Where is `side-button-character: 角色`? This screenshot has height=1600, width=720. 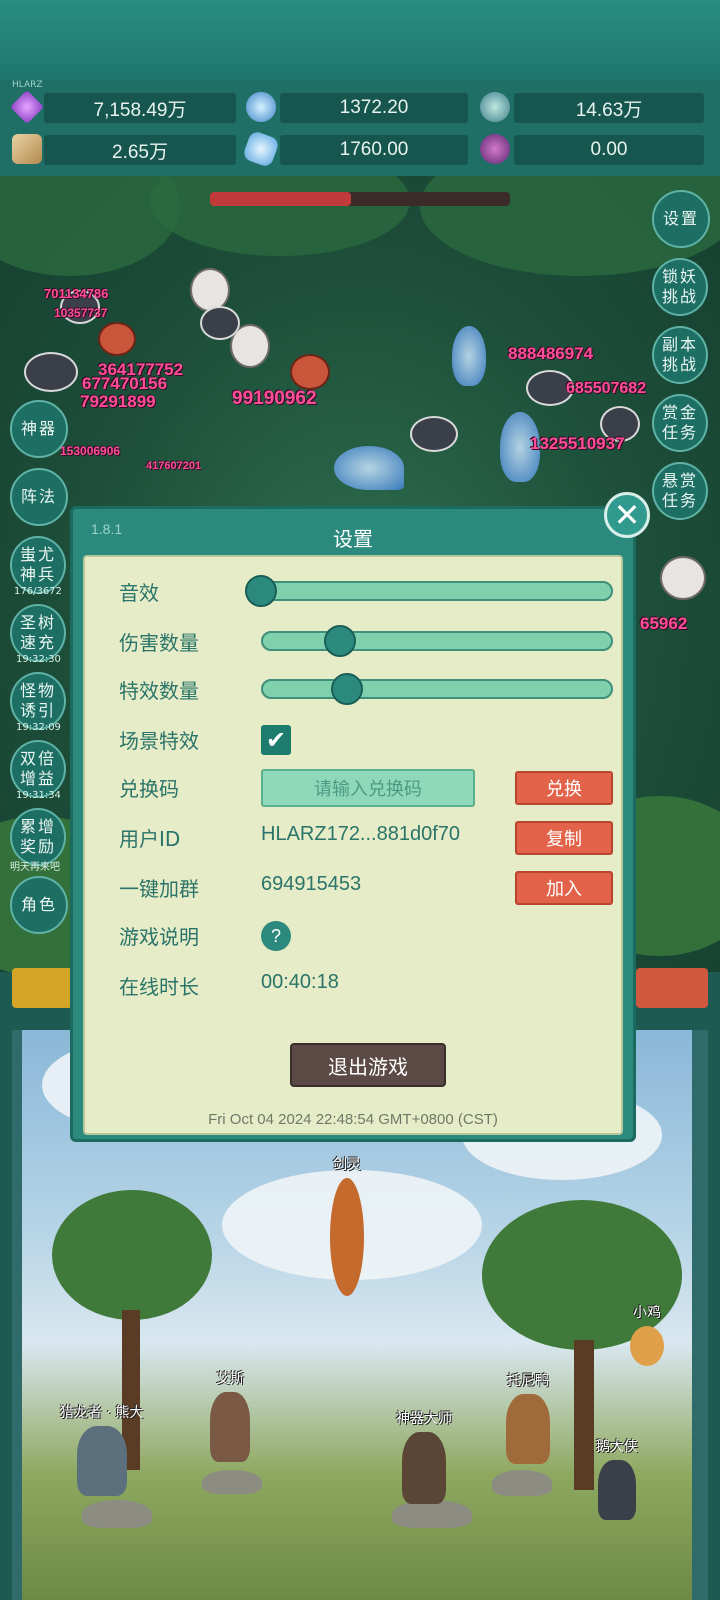
side-button-character: 角色 is located at coordinates (39, 905).